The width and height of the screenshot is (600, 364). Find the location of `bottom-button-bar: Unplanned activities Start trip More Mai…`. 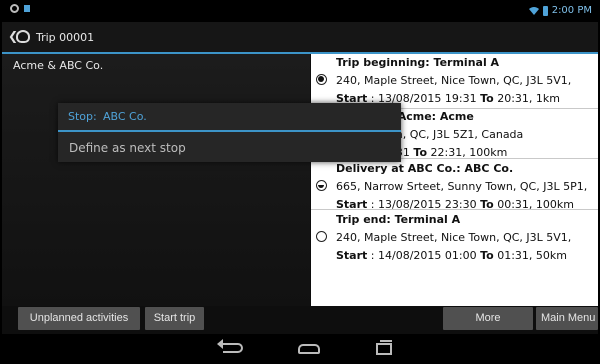

bottom-button-bar: Unplanned activities Start trip More Mai… is located at coordinates (300, 320).